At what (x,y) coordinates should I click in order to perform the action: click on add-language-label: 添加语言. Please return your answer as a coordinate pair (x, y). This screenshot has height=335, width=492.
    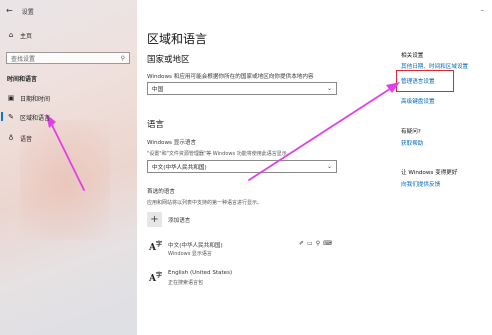
    Looking at the image, I should click on (179, 220).